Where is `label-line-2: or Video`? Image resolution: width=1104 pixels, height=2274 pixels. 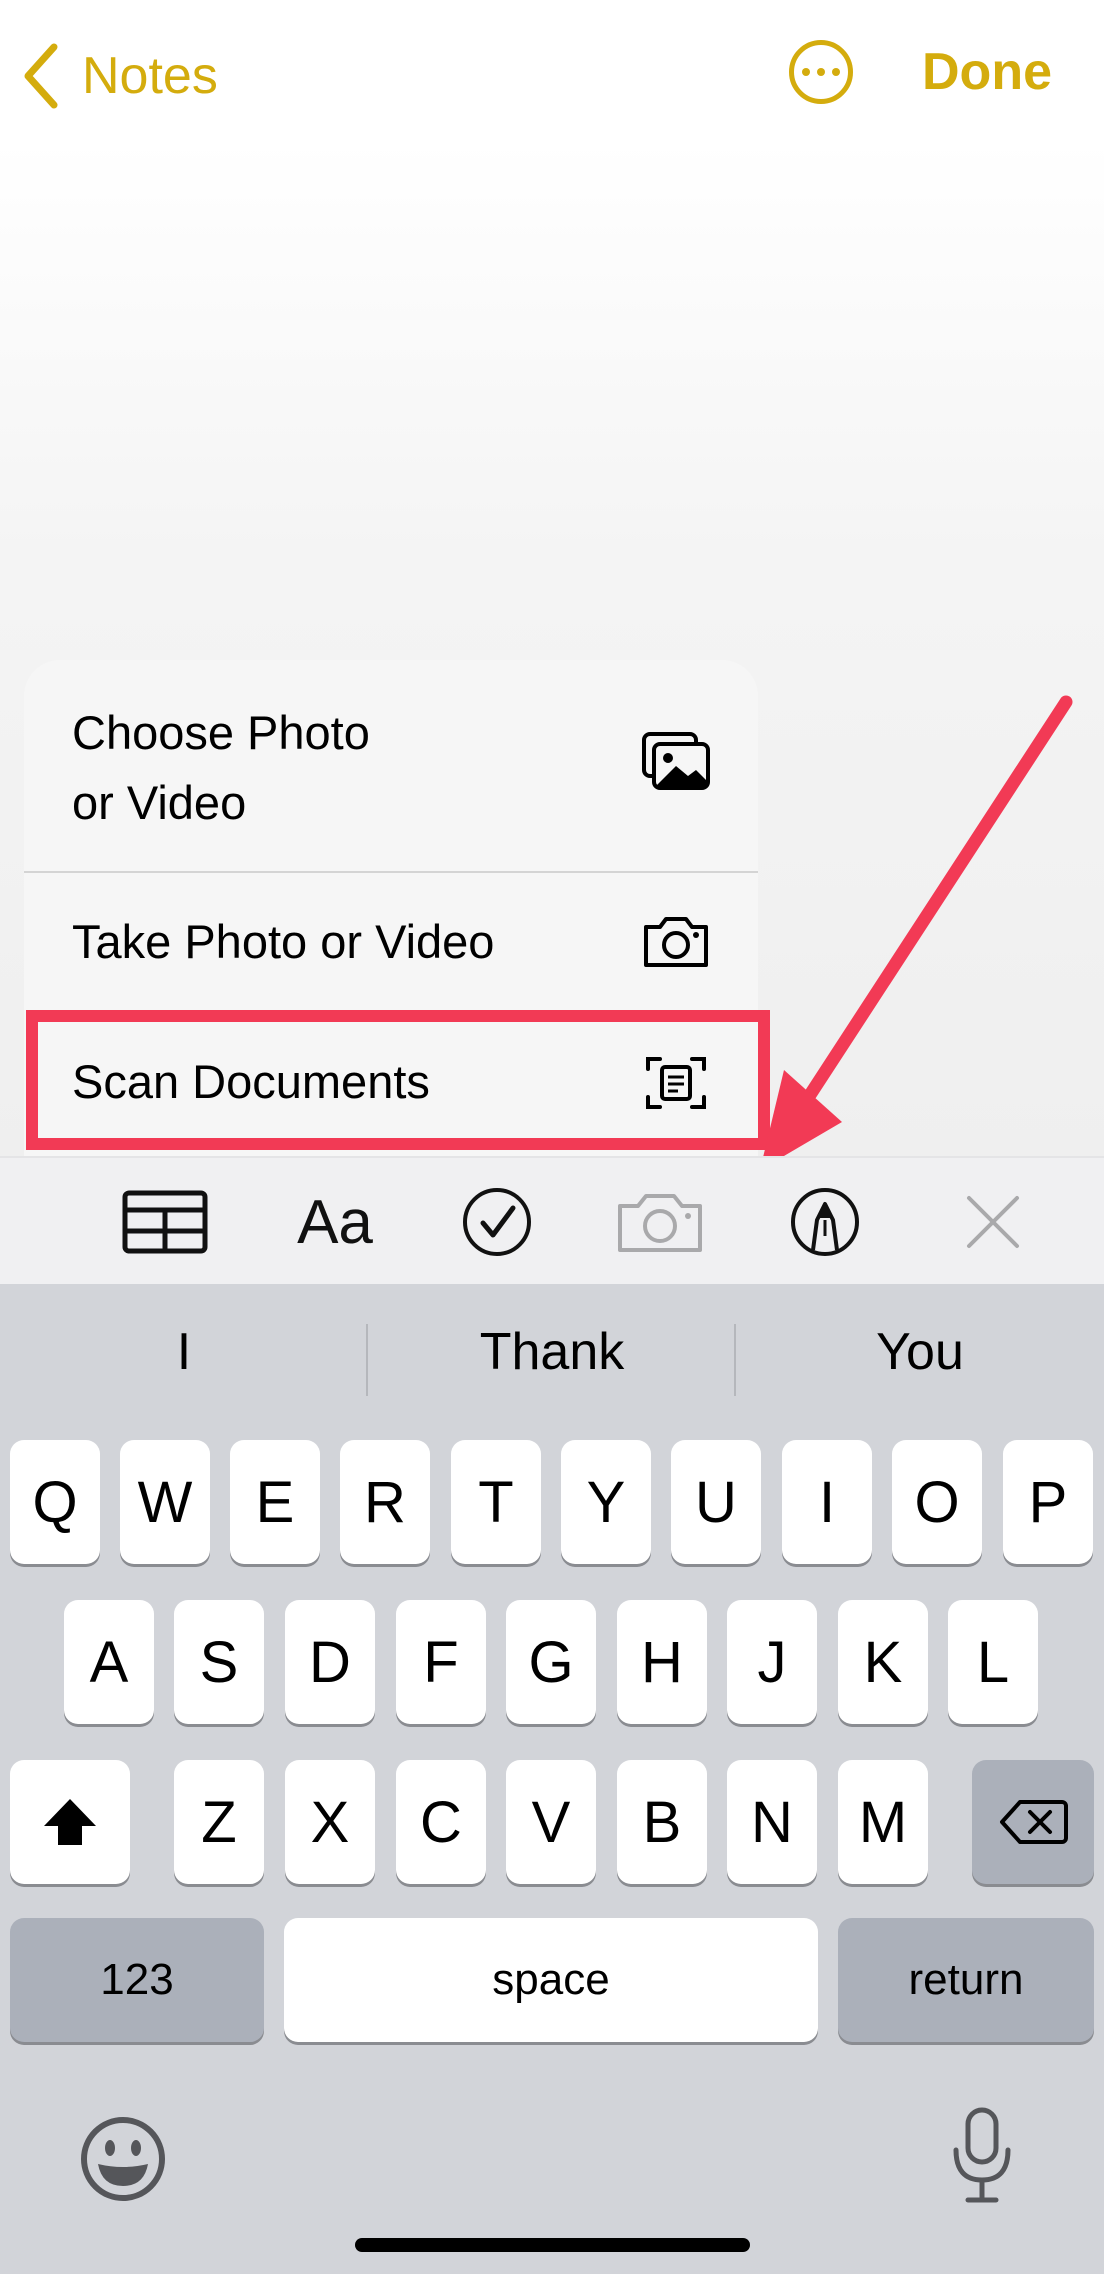
label-line-2: or Video is located at coordinates (159, 802).